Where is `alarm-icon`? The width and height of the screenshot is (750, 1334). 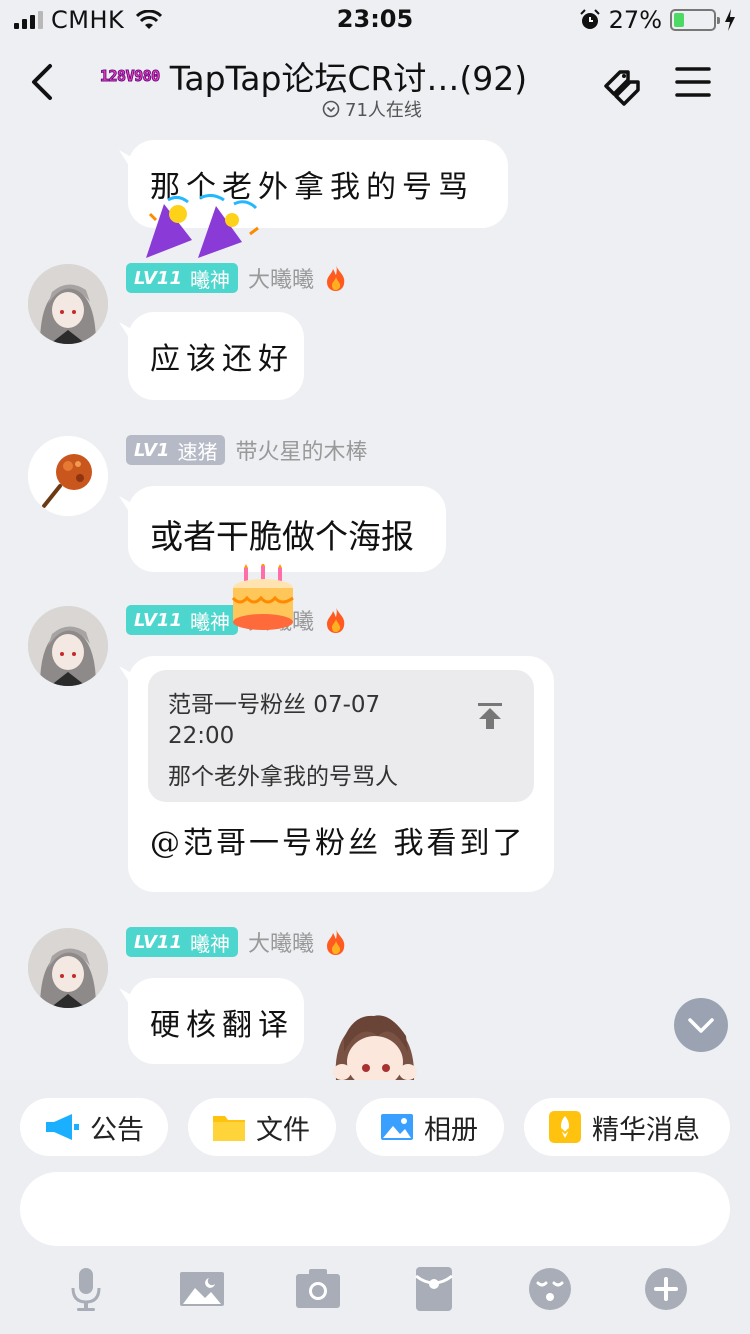
alarm-icon is located at coordinates (589, 19).